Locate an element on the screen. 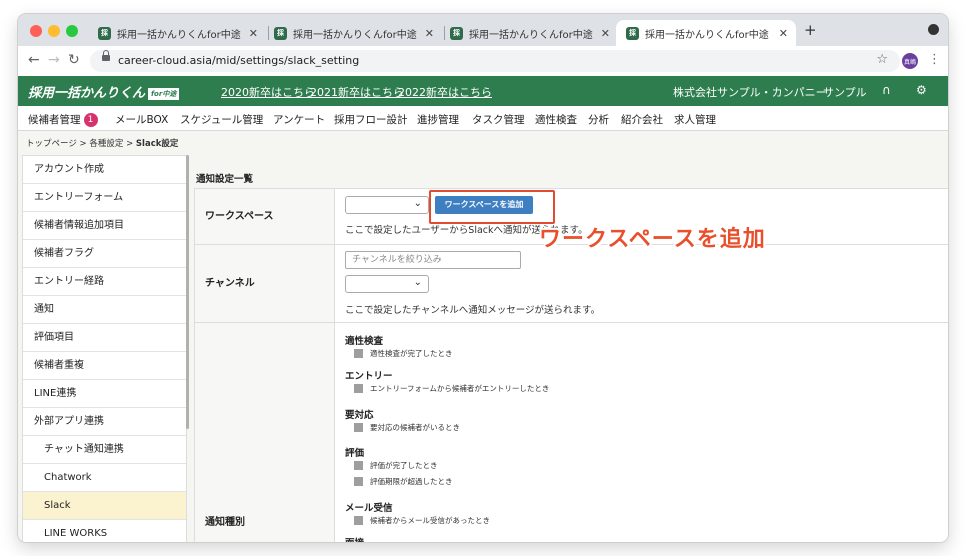 The height and width of the screenshot is (556, 968). user-name: サンプル is located at coordinates (845, 92).